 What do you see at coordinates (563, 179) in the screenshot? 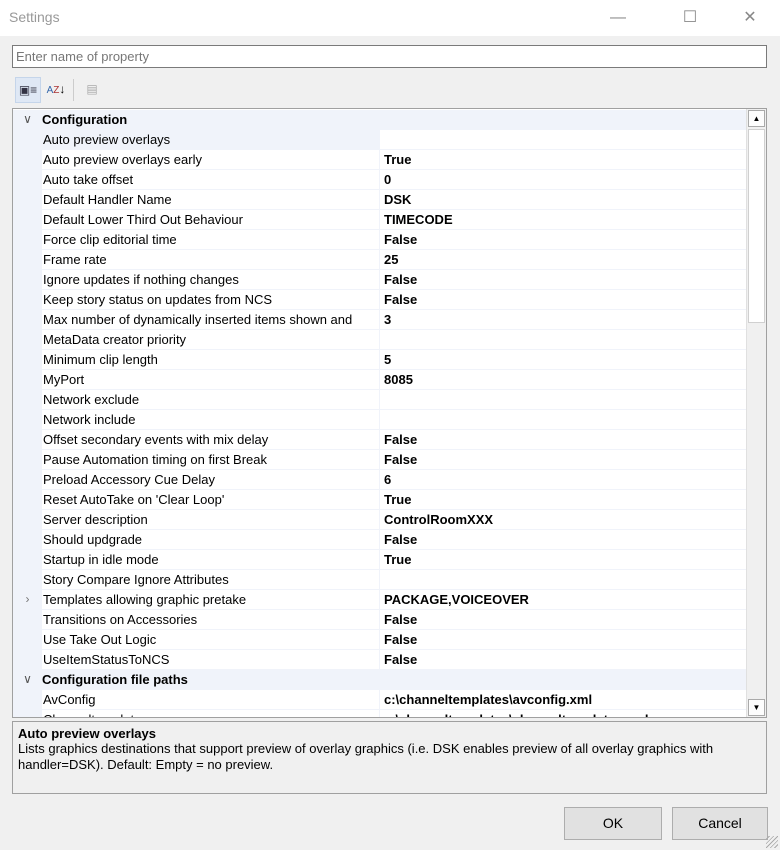
I see `property-value: 0` at bounding box center [563, 179].